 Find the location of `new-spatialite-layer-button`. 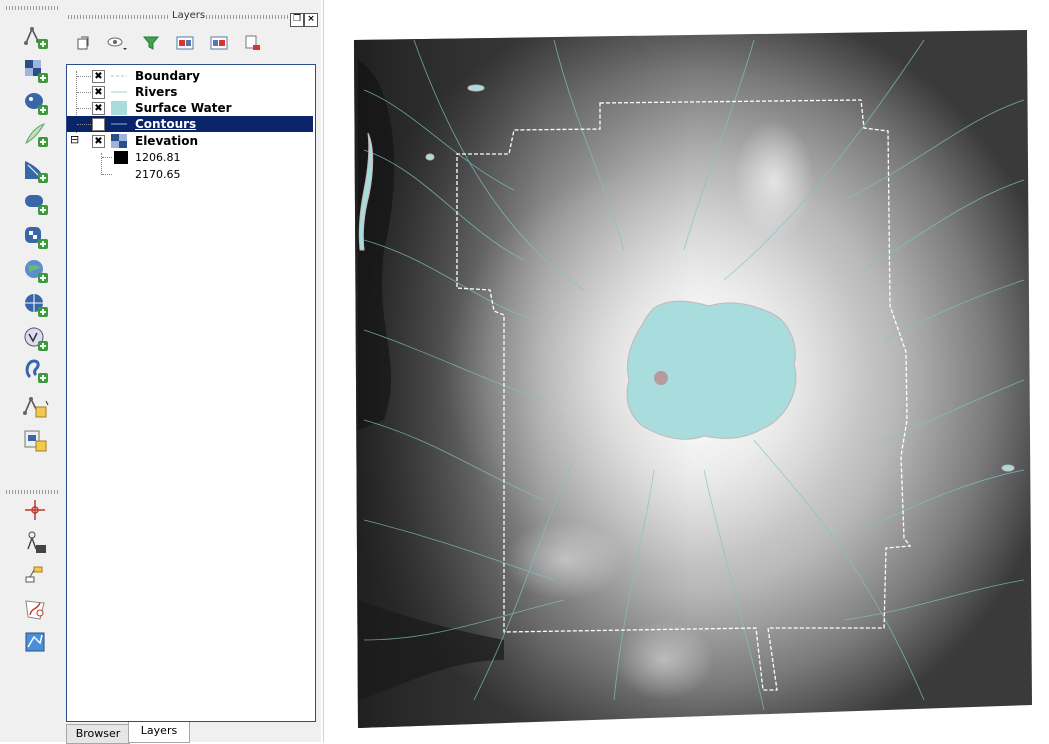

new-spatialite-layer-button is located at coordinates (36, 441).